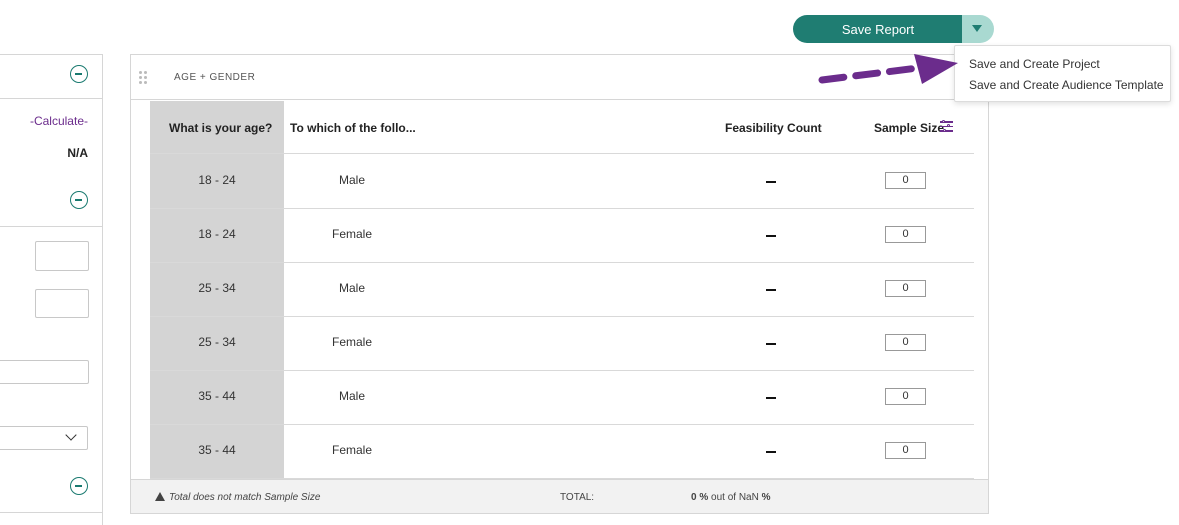  I want to click on select-dropdown, so click(44, 438).